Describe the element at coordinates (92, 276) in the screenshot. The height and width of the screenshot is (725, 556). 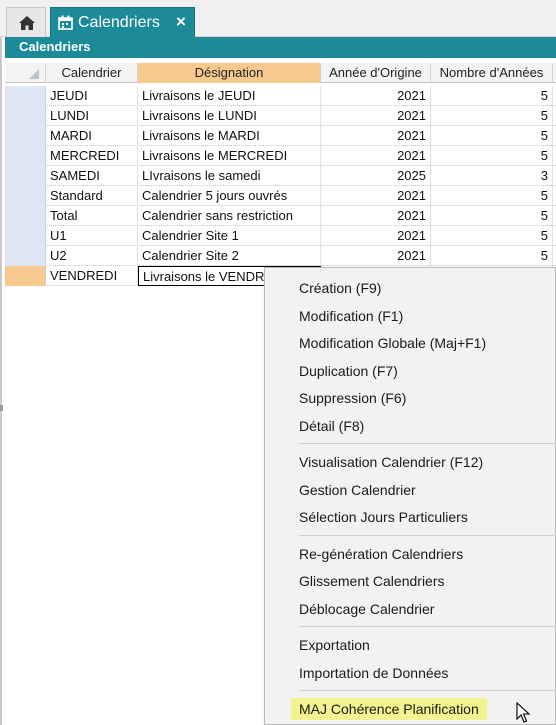
I see `cell-calendrier: VENDREDI` at that location.